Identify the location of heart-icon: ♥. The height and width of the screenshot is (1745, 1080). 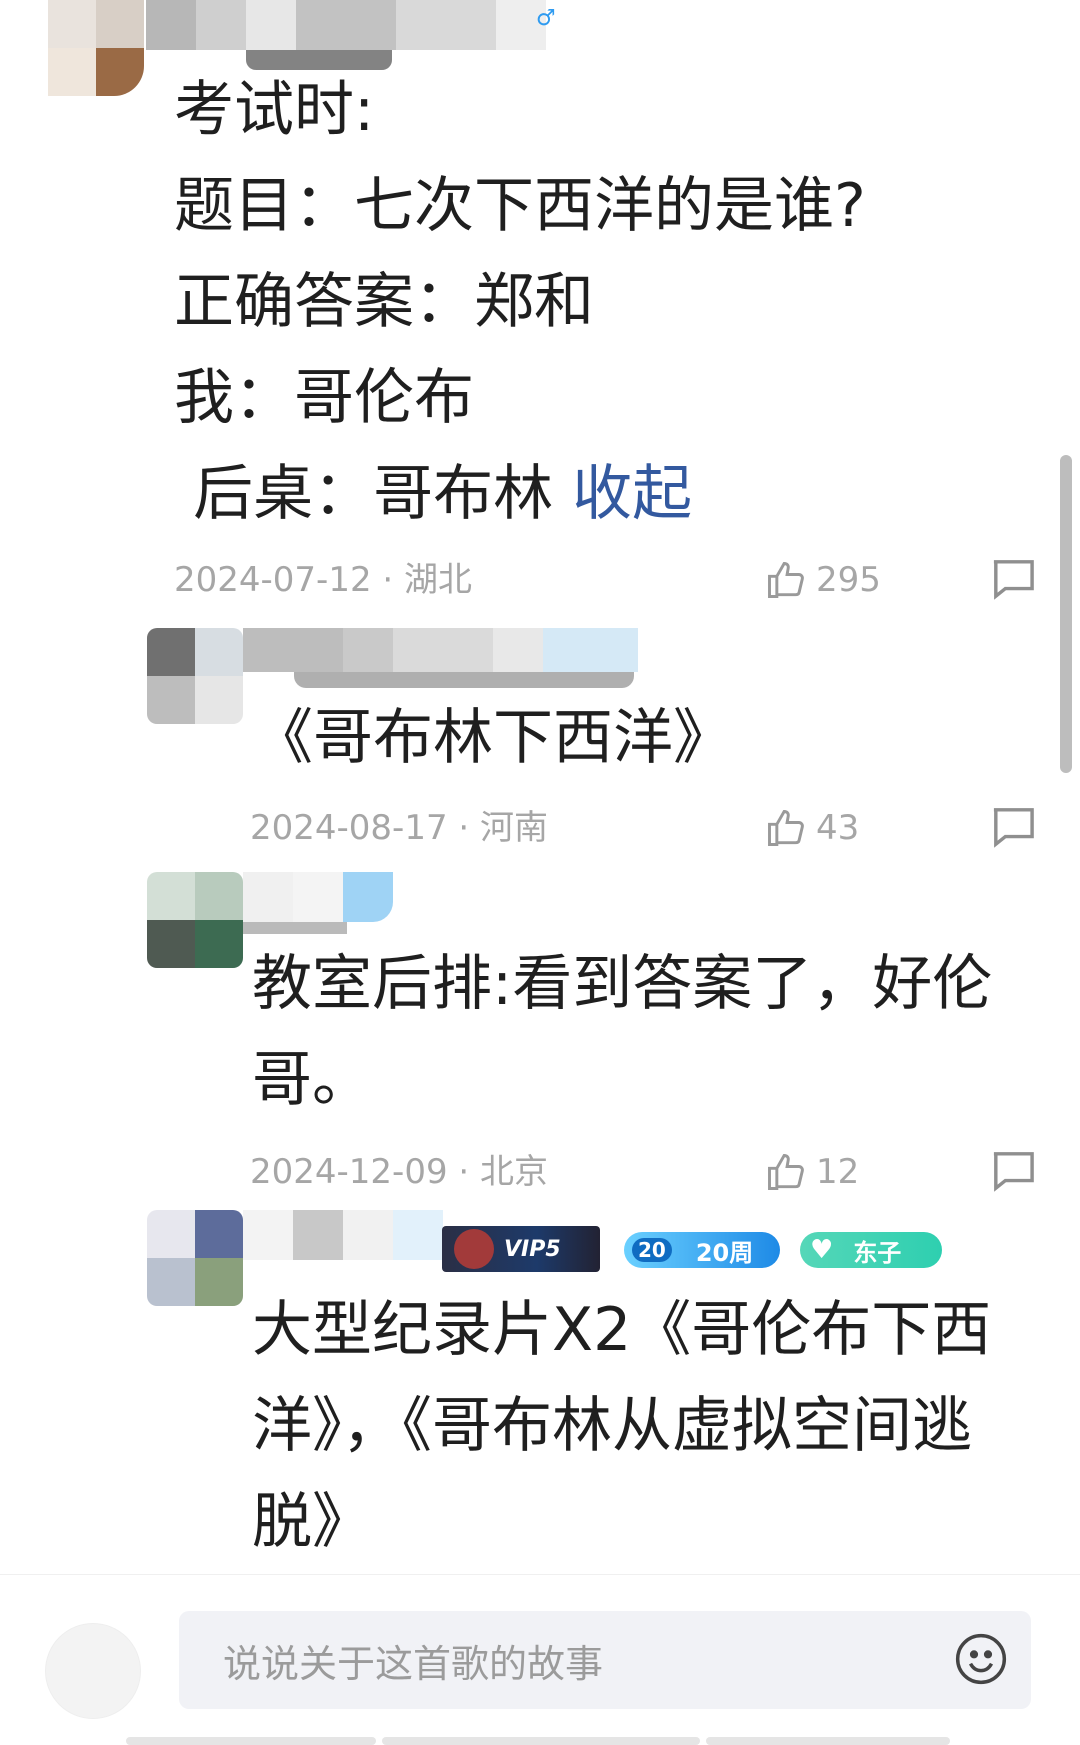
(822, 1250).